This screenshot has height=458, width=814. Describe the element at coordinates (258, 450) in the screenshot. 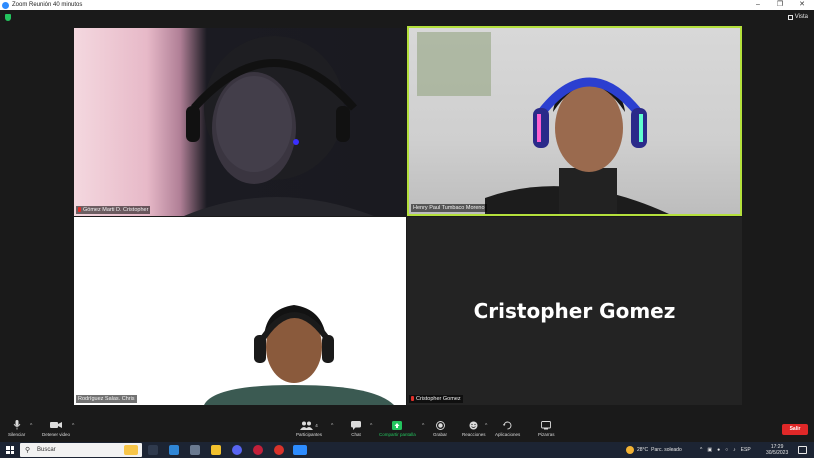

I see `opera-browser-icon` at that location.